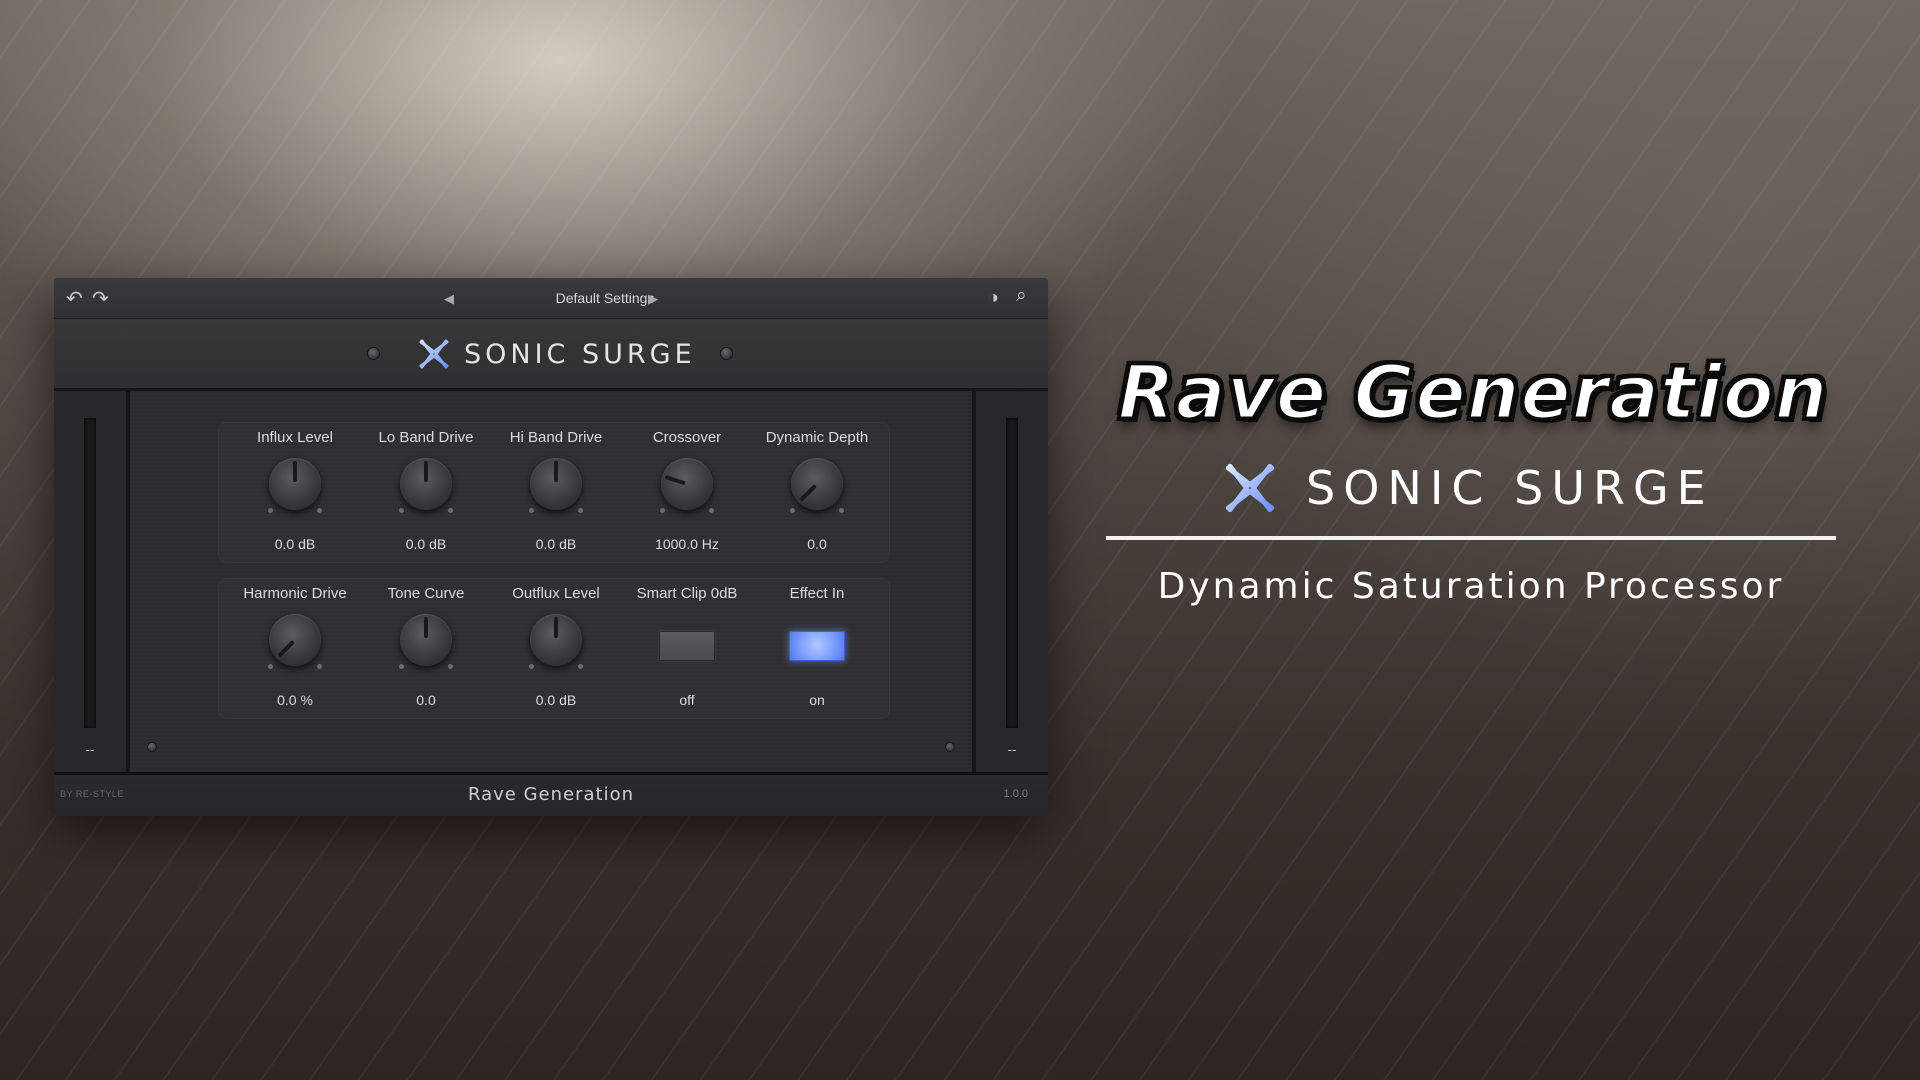 This screenshot has width=1920, height=1080. What do you see at coordinates (950, 747) in the screenshot?
I see `screw-bottom-right` at bounding box center [950, 747].